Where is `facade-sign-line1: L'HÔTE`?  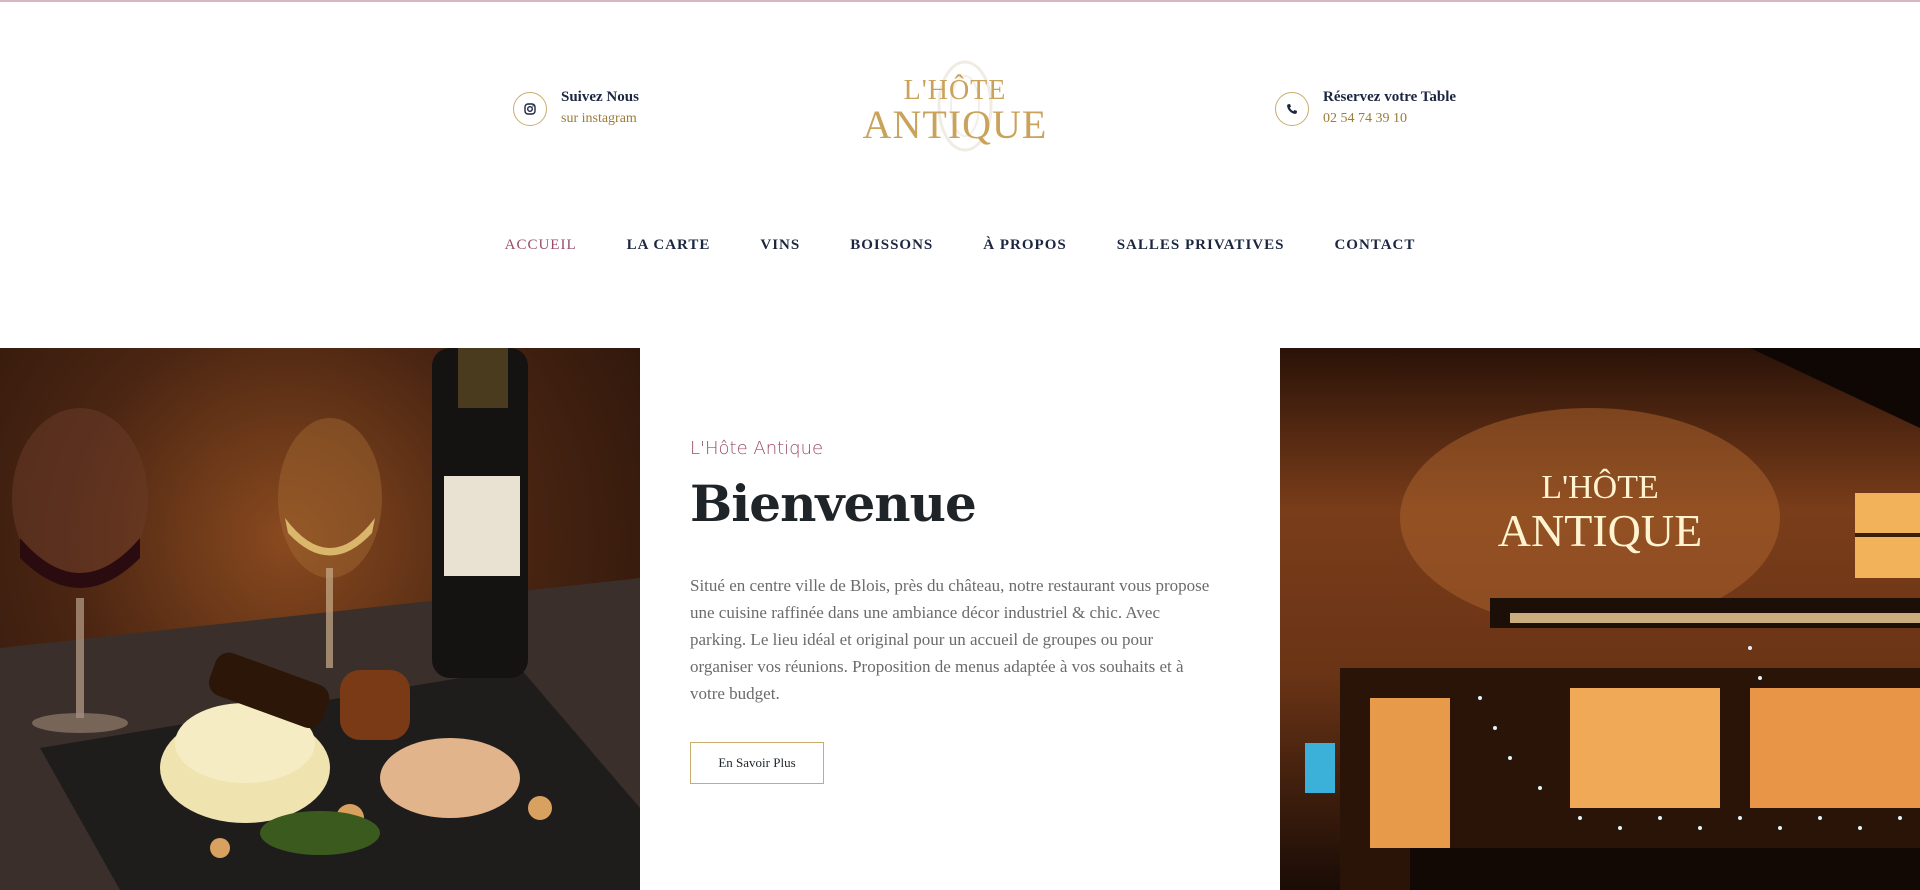 facade-sign-line1: L'HÔTE is located at coordinates (1600, 487).